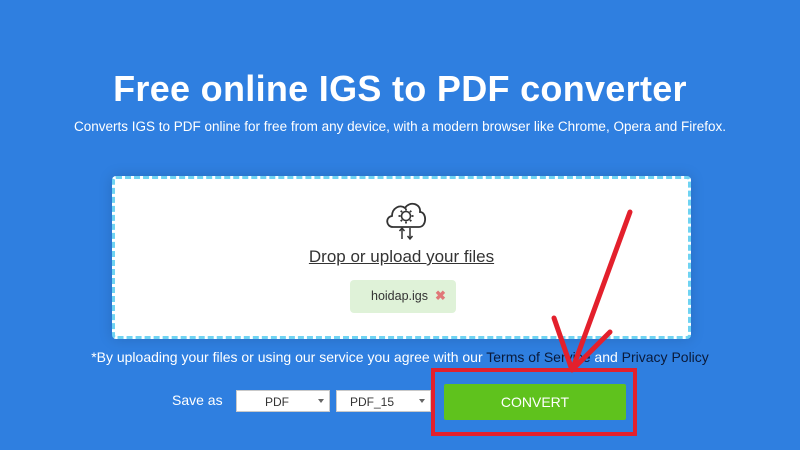 The image size is (800, 450). Describe the element at coordinates (440, 296) in the screenshot. I see `close-icon: ✖` at that location.